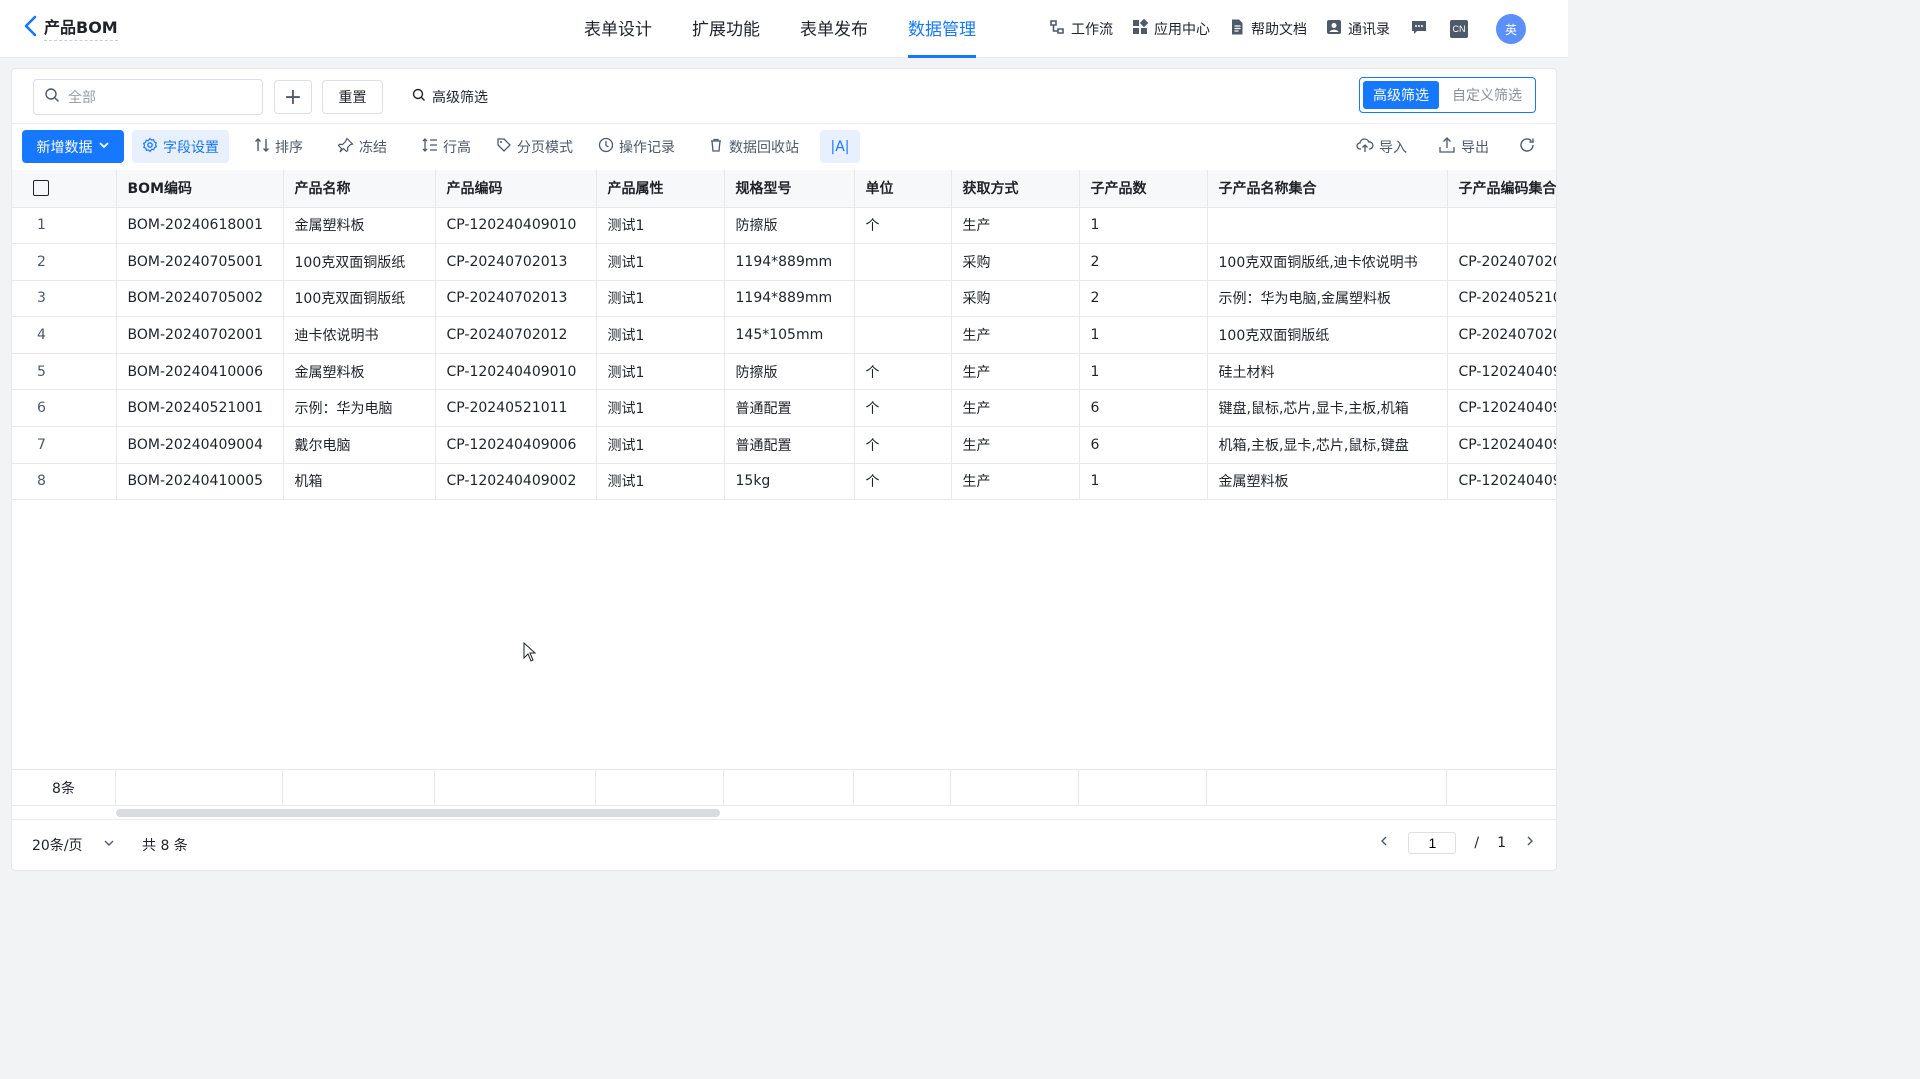 Image resolution: width=1920 pixels, height=1079 pixels. What do you see at coordinates (1419, 29) in the screenshot?
I see `message-button` at bounding box center [1419, 29].